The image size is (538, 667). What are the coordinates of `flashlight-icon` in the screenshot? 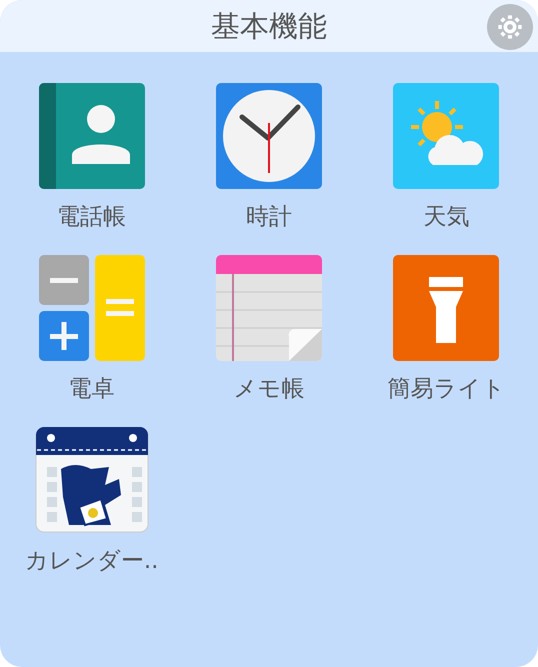 It's located at (446, 308).